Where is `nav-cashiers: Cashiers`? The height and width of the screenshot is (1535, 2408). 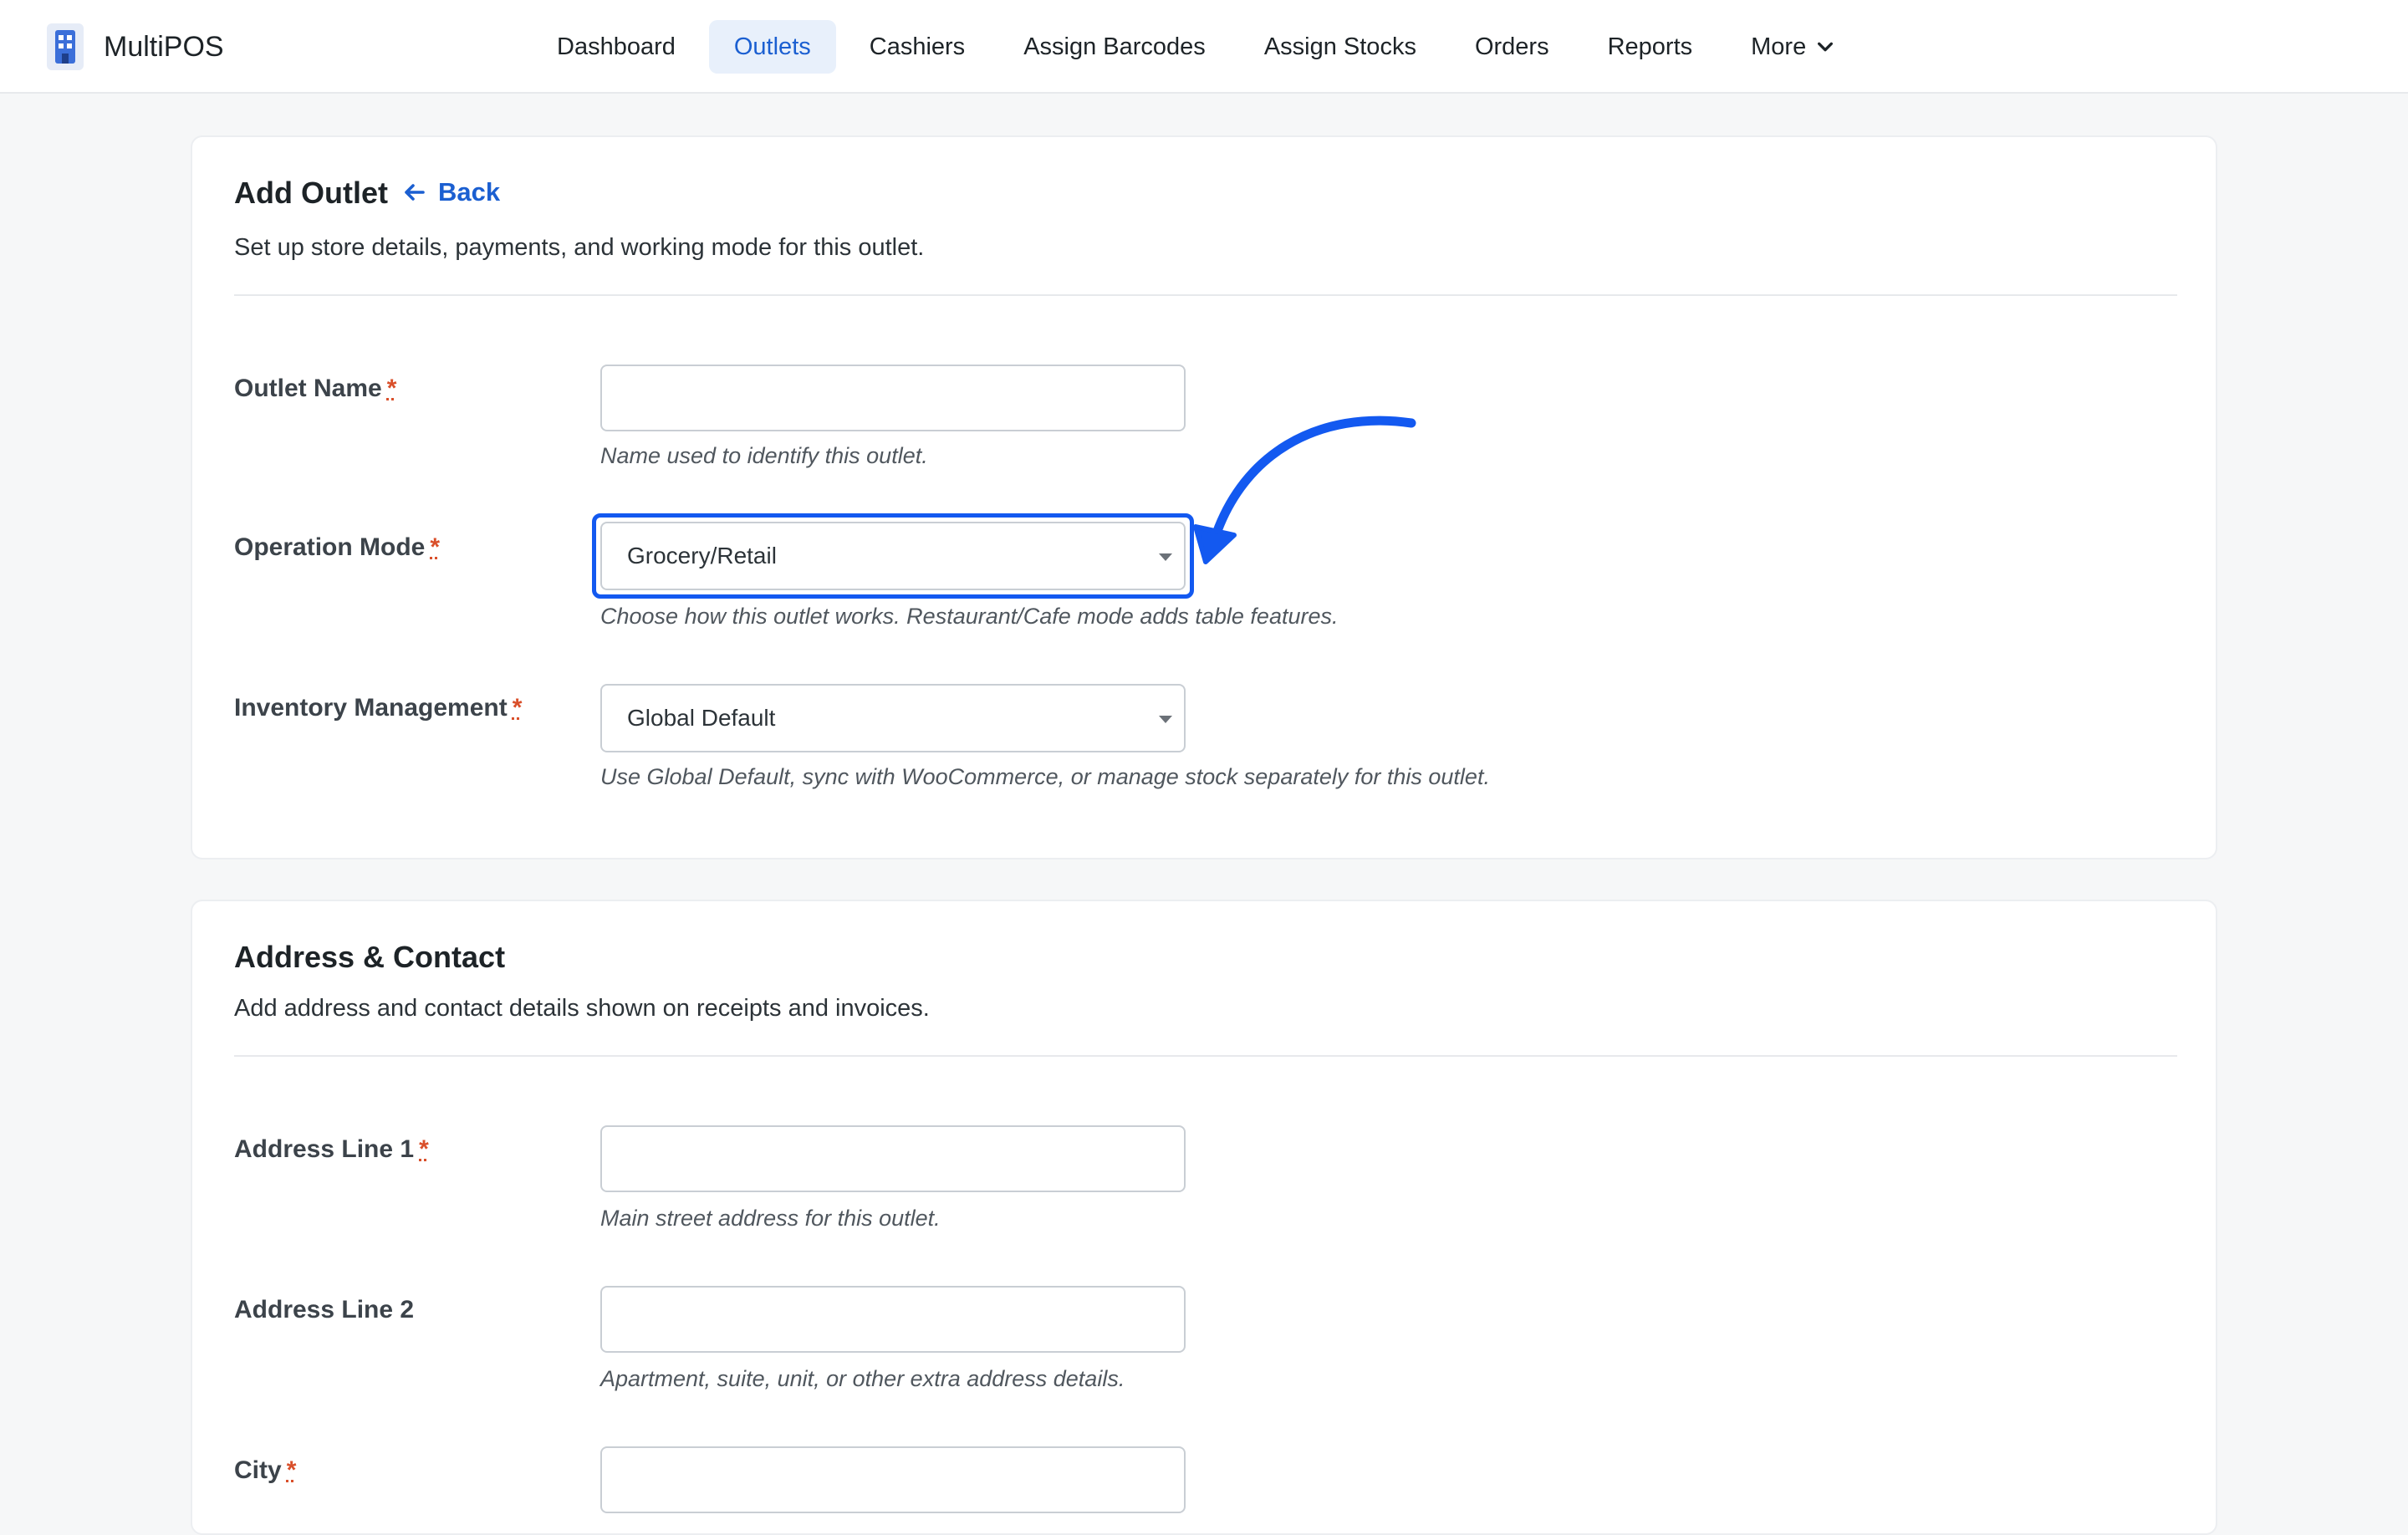 nav-cashiers: Cashiers is located at coordinates (917, 47).